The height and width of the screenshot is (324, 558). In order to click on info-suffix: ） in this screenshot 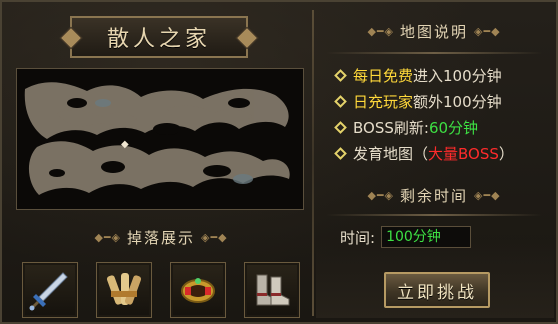, I will do `click(506, 153)`.